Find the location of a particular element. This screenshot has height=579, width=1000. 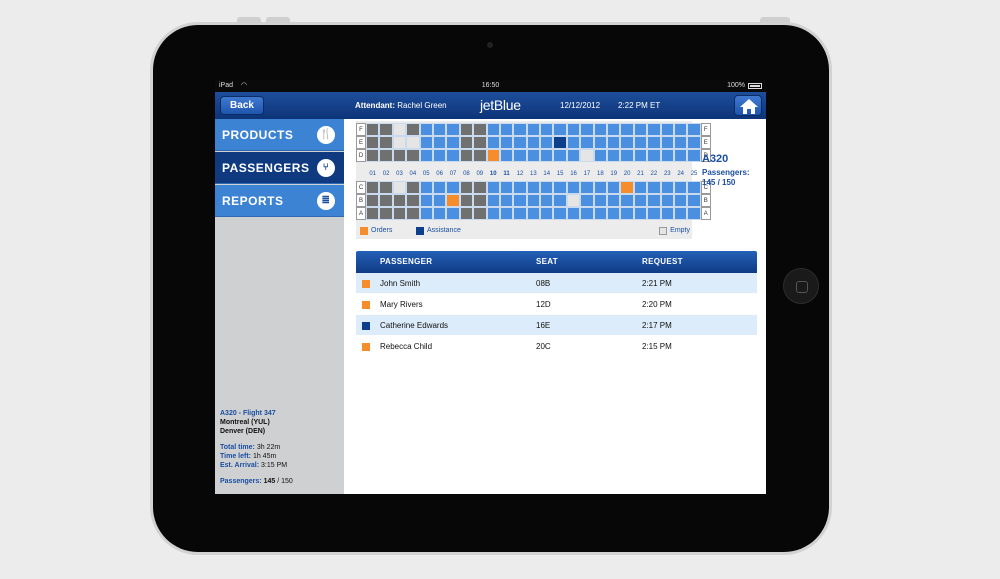

seat-25B is located at coordinates (694, 200).